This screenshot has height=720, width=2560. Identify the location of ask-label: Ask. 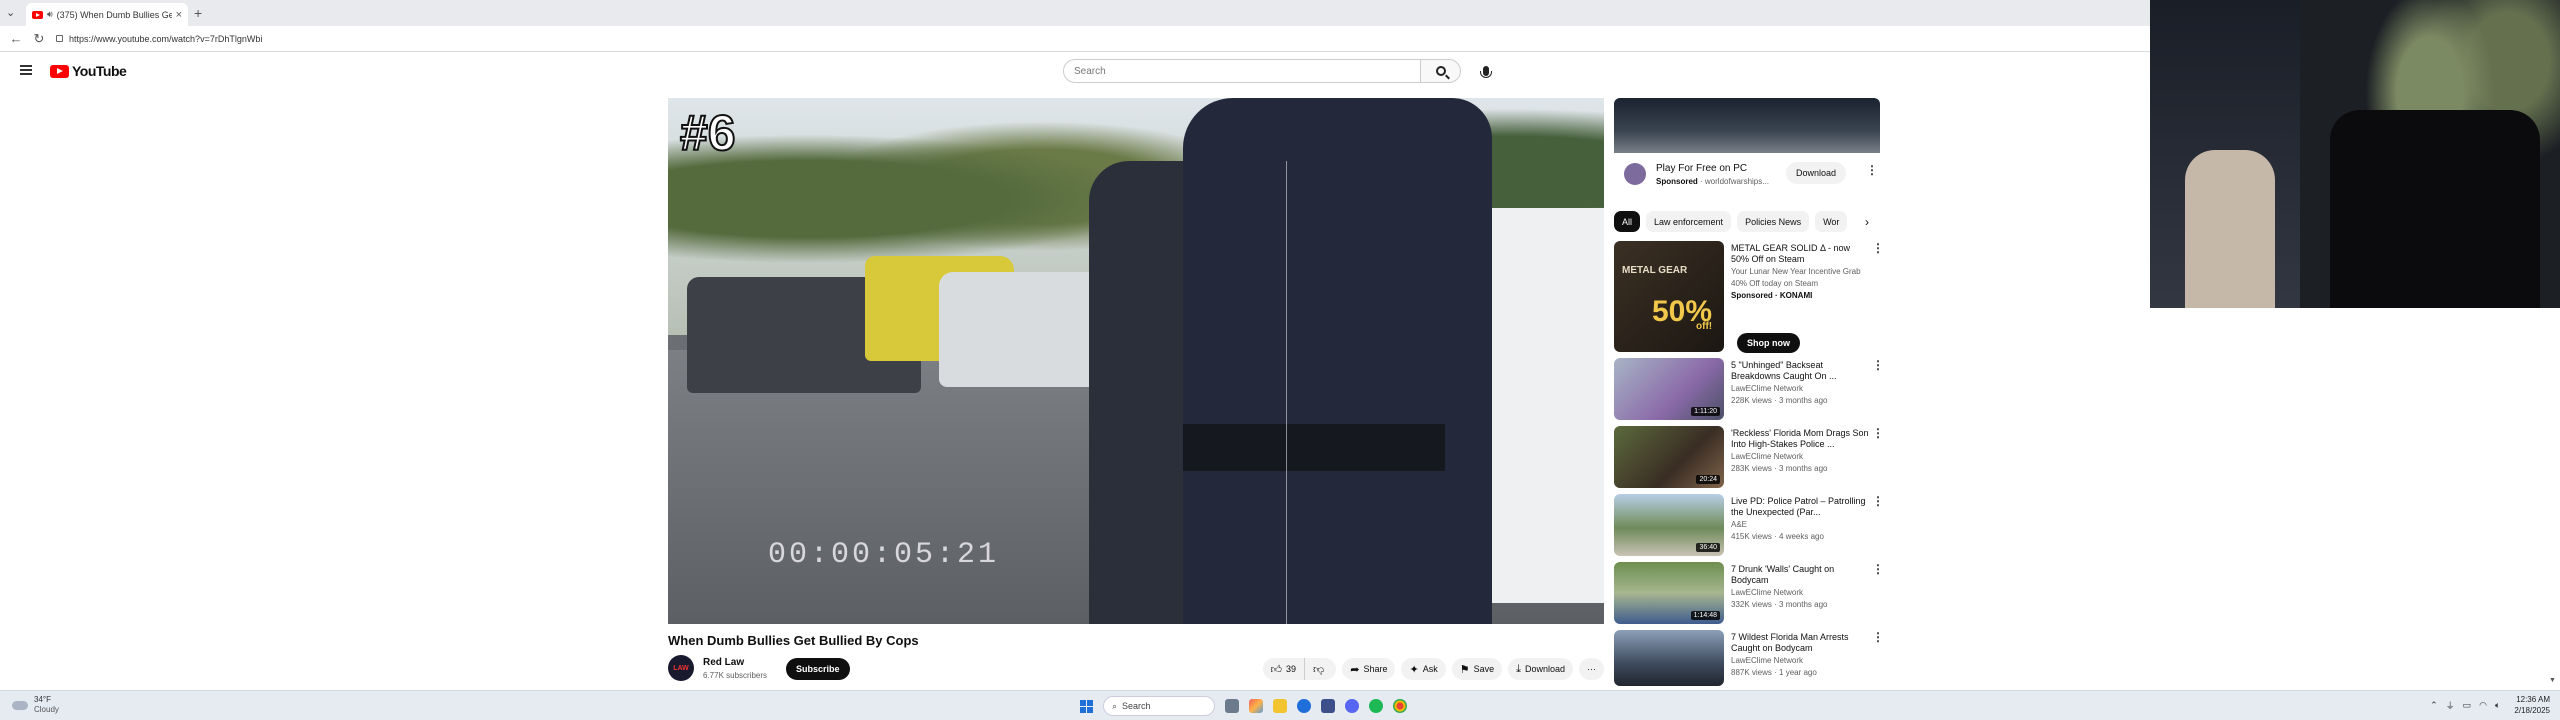
(1430, 669).